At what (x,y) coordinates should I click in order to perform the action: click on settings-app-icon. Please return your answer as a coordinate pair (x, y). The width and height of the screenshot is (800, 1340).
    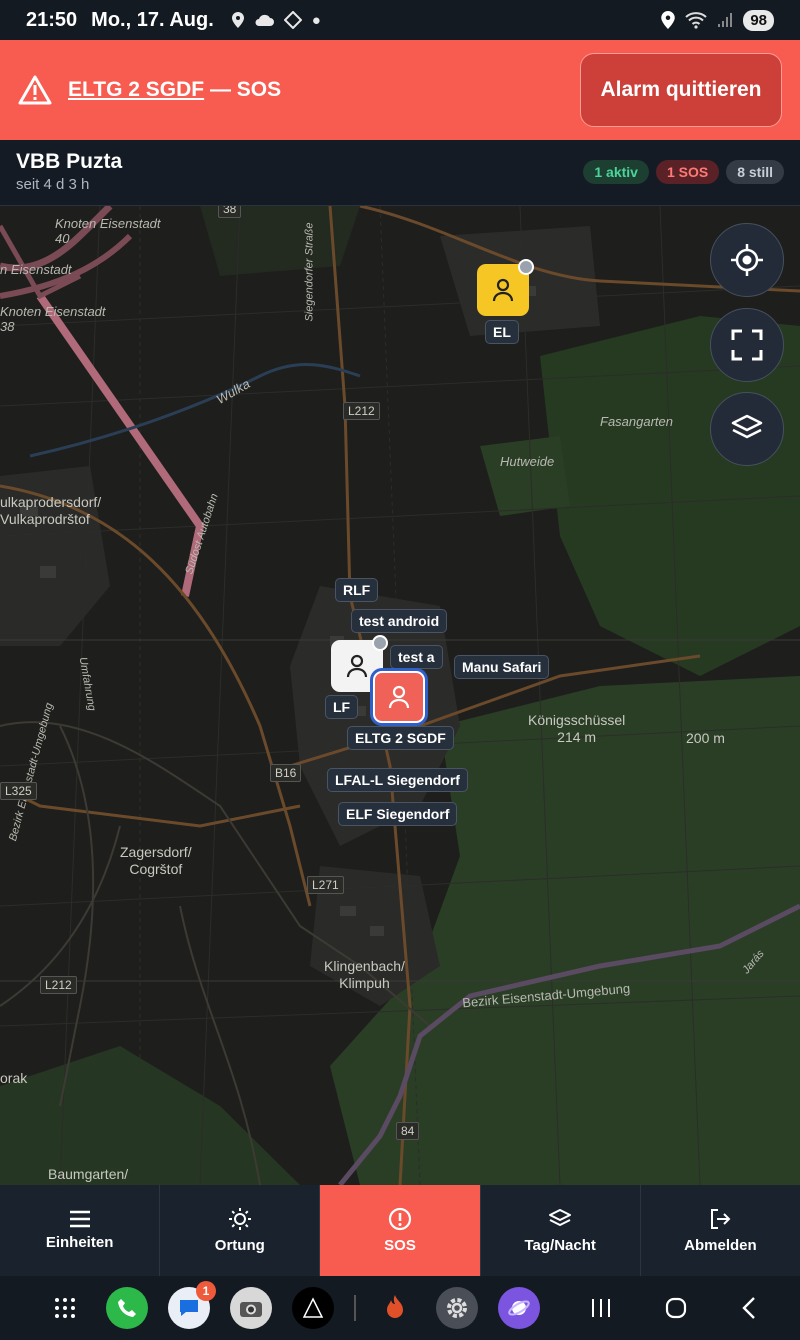
    Looking at the image, I should click on (457, 1308).